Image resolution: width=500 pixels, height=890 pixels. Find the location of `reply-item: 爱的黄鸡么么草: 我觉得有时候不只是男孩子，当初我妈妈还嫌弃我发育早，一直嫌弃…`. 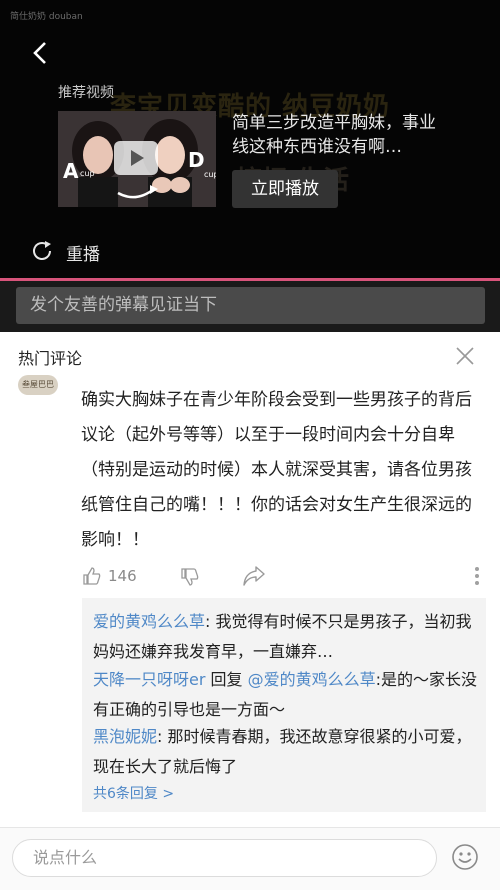

reply-item: 爱的黄鸡么么草: 我觉得有时候不只是男孩子，当初我妈妈还嫌弃我发育早，一直嫌弃… is located at coordinates (285, 637).